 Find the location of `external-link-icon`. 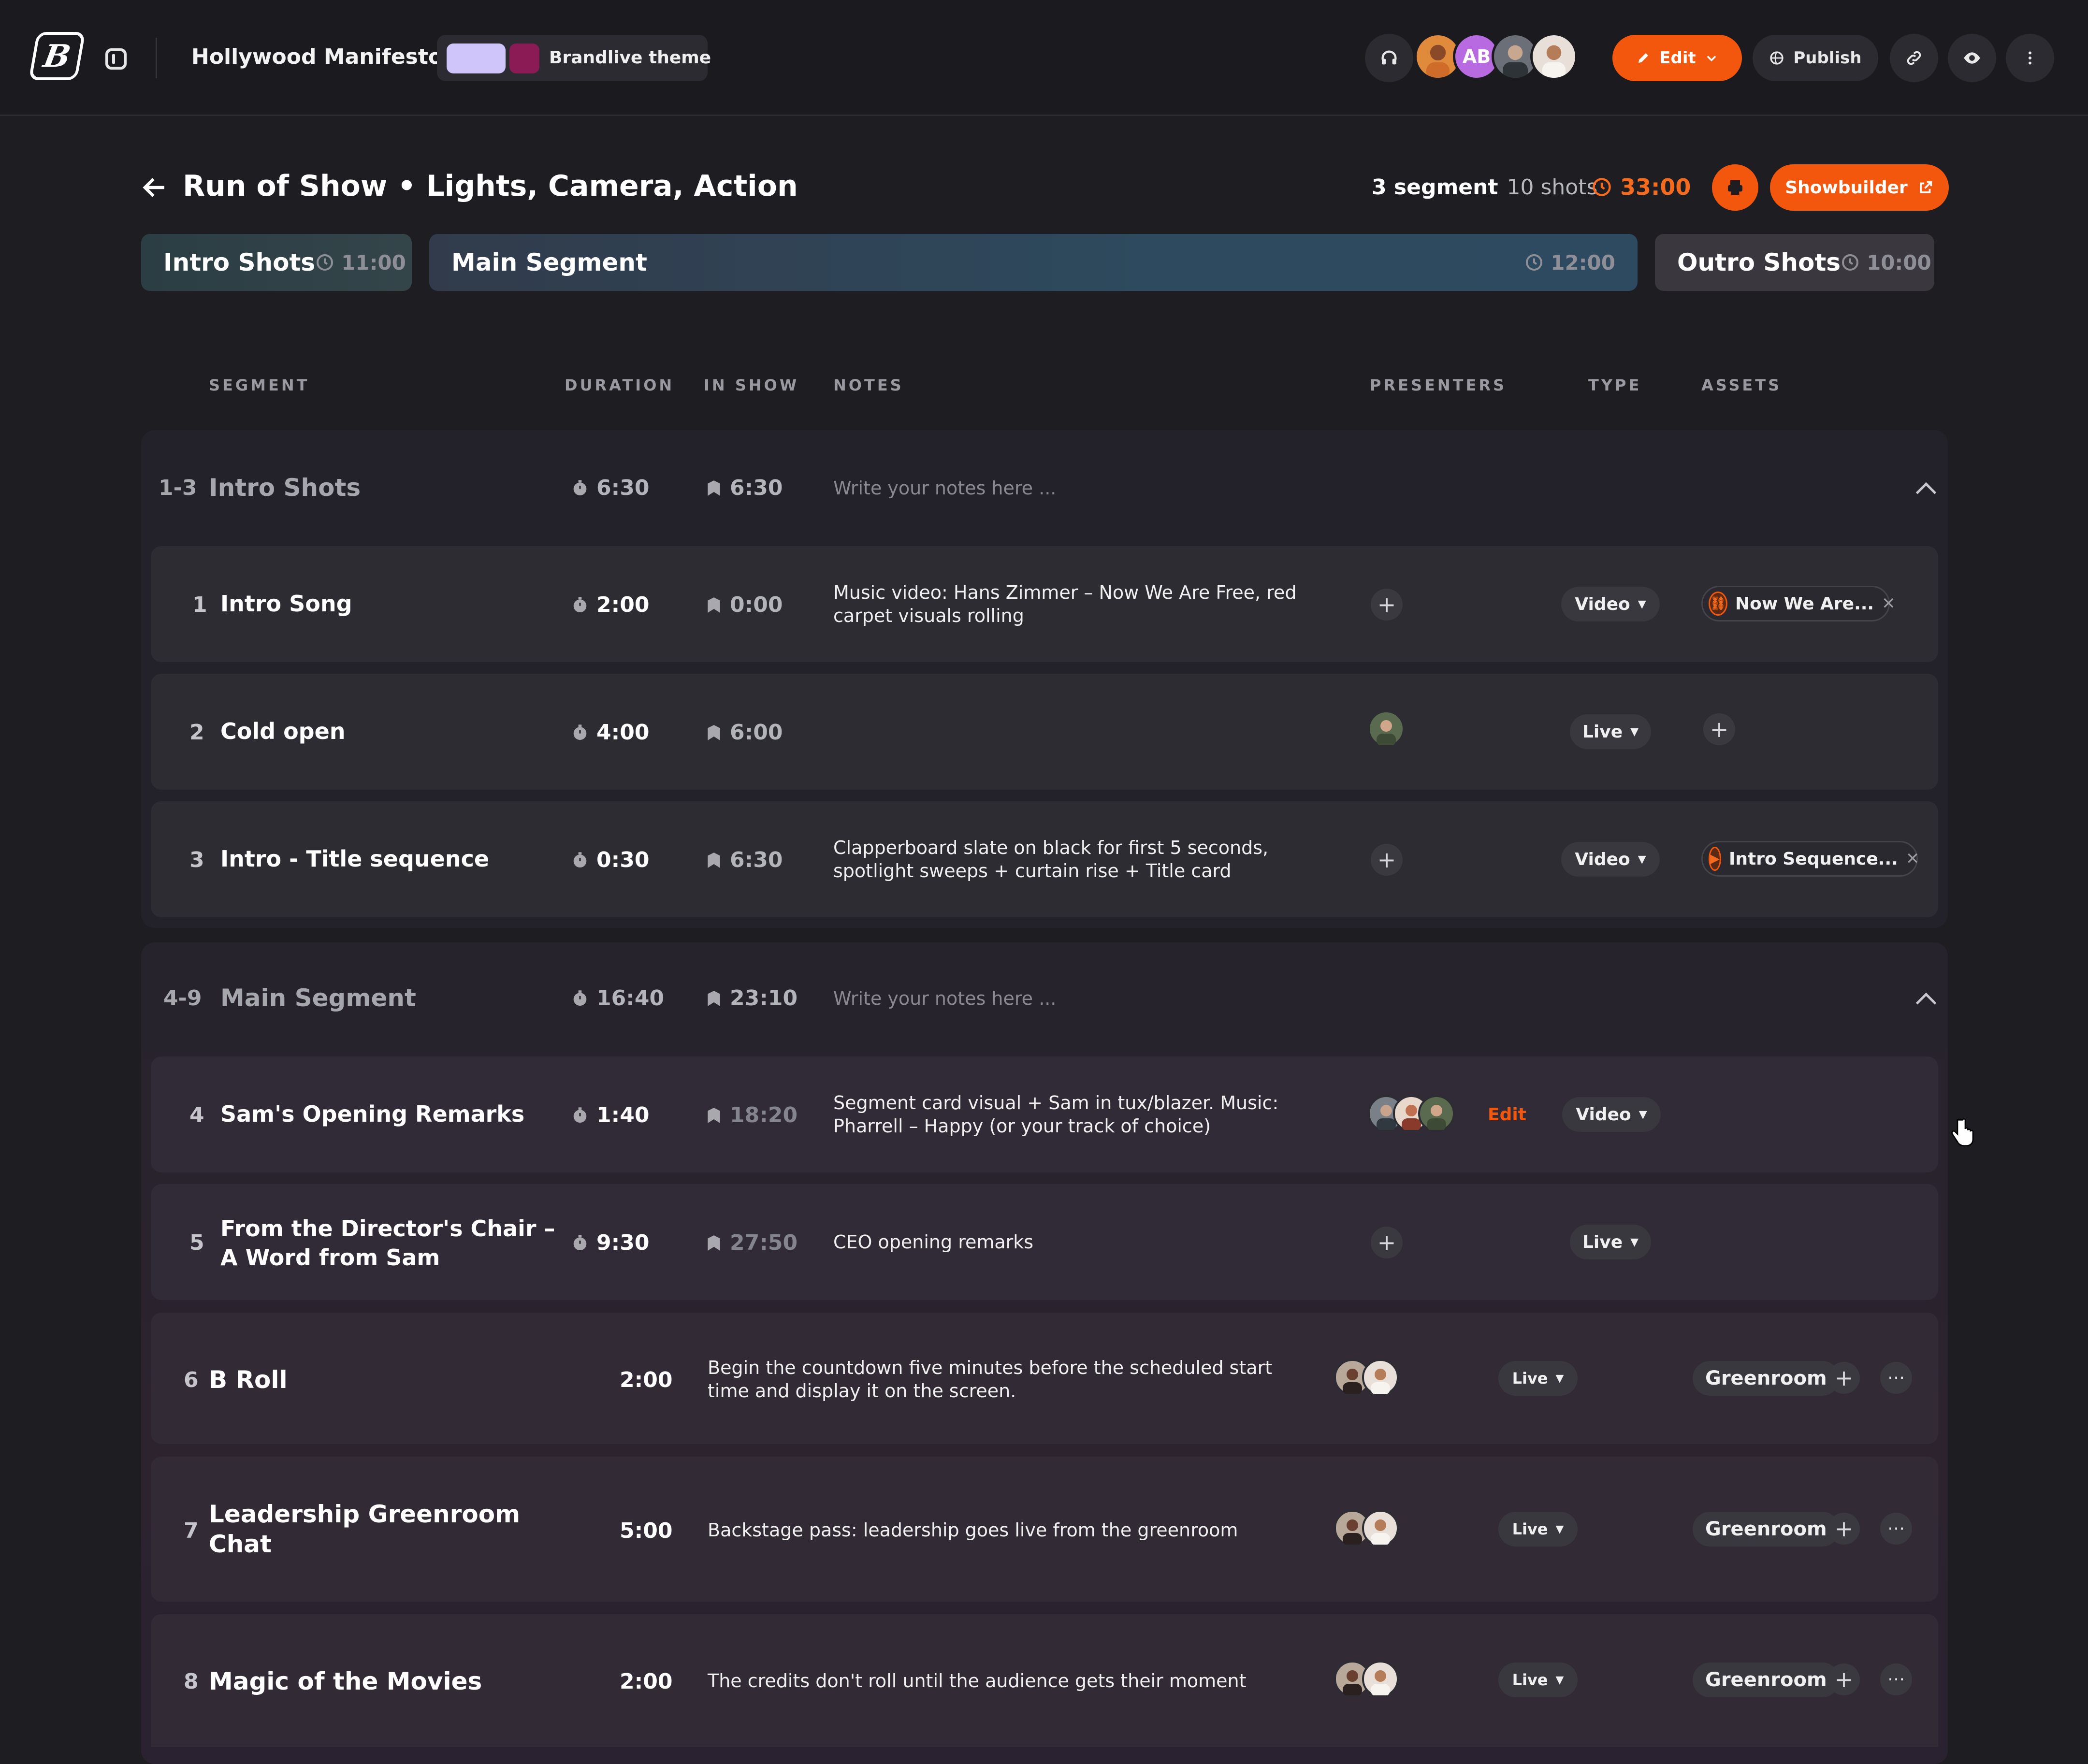

external-link-icon is located at coordinates (1926, 187).